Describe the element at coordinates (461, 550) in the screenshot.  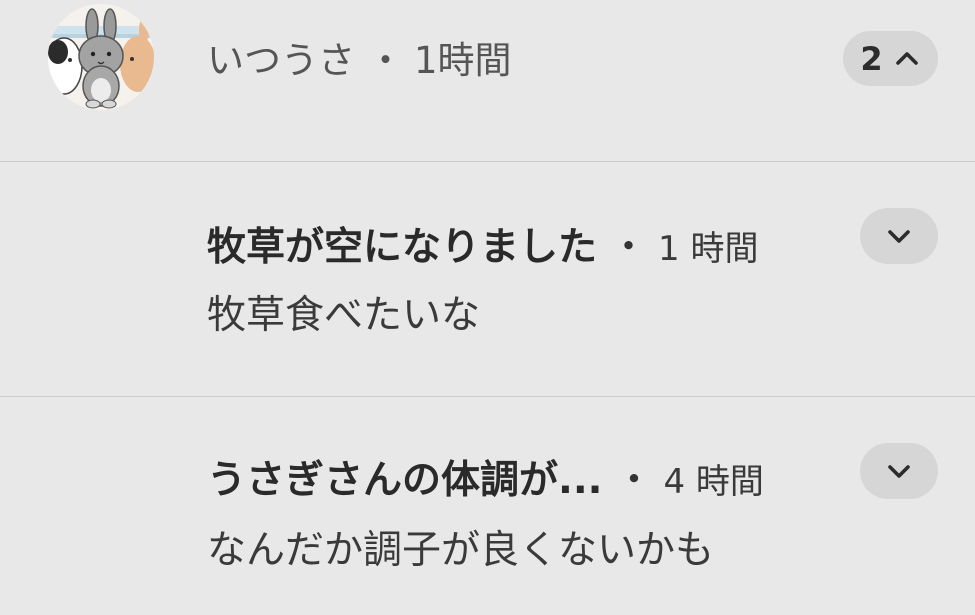
I see `notification-body: なんだか調子が良くないかも` at that location.